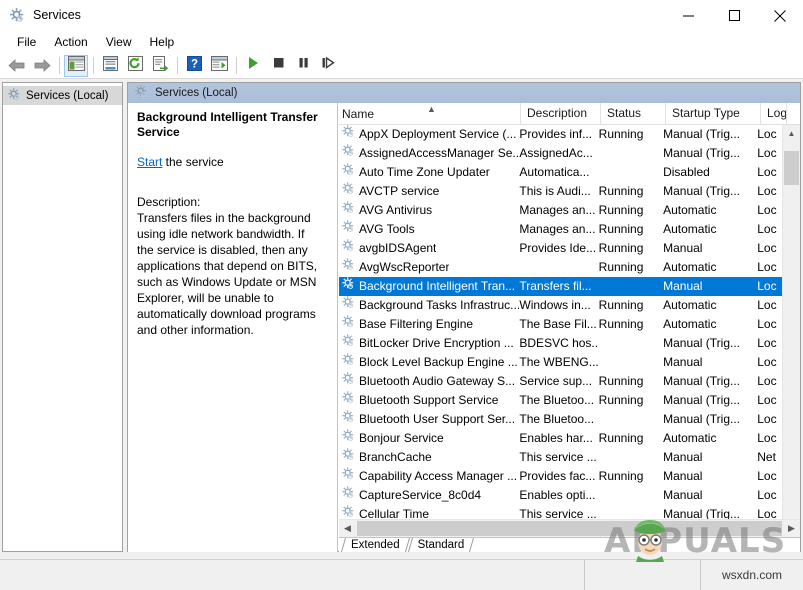 The width and height of the screenshot is (803, 590). What do you see at coordinates (791, 331) in the screenshot?
I see `list-vertical-scrollbar: ▲ ▼` at bounding box center [791, 331].